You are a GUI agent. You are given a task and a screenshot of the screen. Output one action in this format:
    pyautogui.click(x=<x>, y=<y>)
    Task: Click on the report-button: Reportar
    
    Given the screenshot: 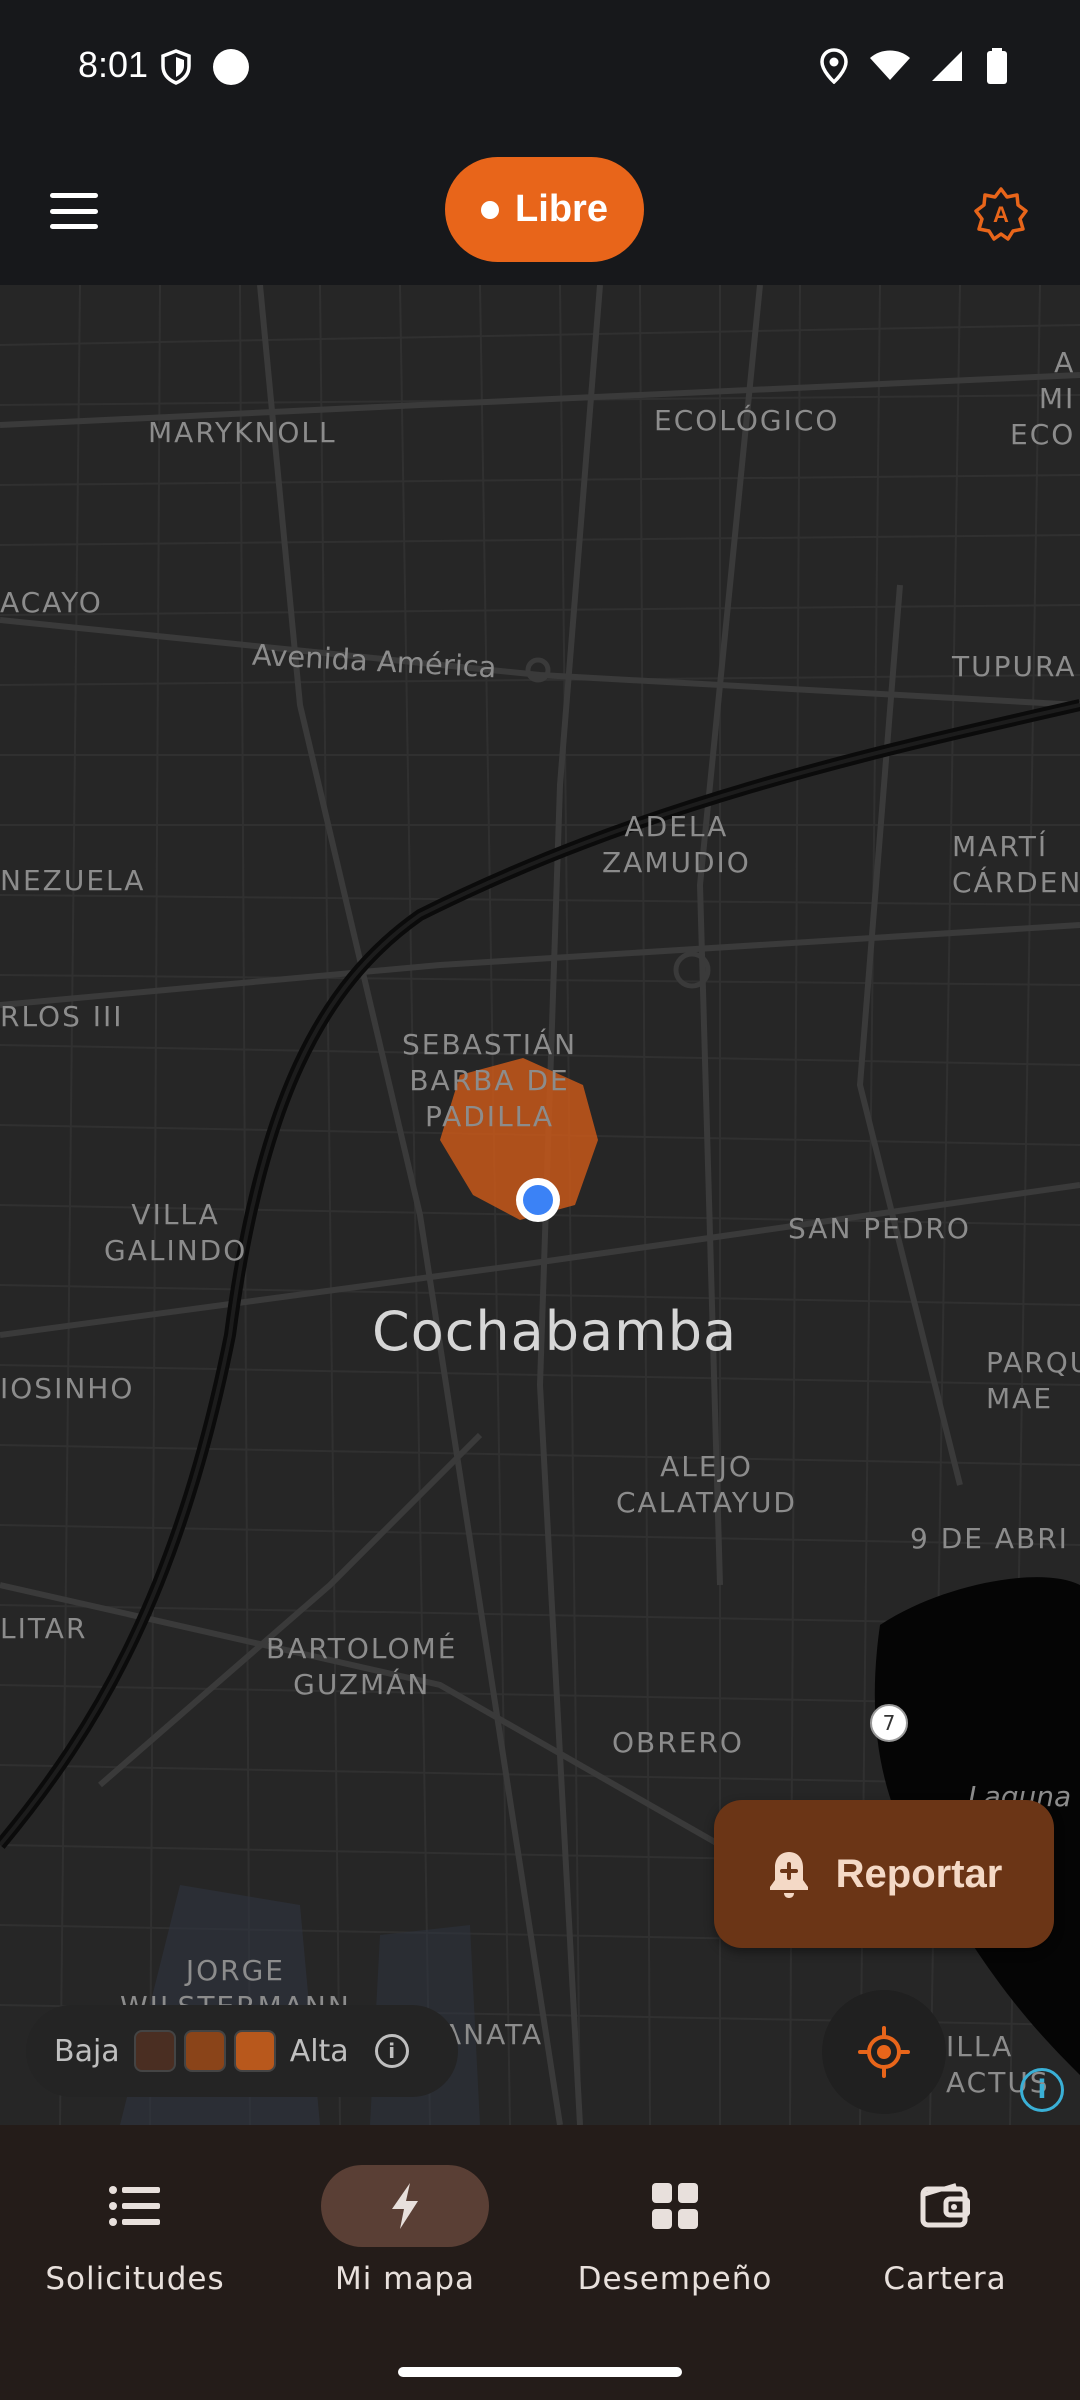 What is the action you would take?
    pyautogui.click(x=884, y=1874)
    